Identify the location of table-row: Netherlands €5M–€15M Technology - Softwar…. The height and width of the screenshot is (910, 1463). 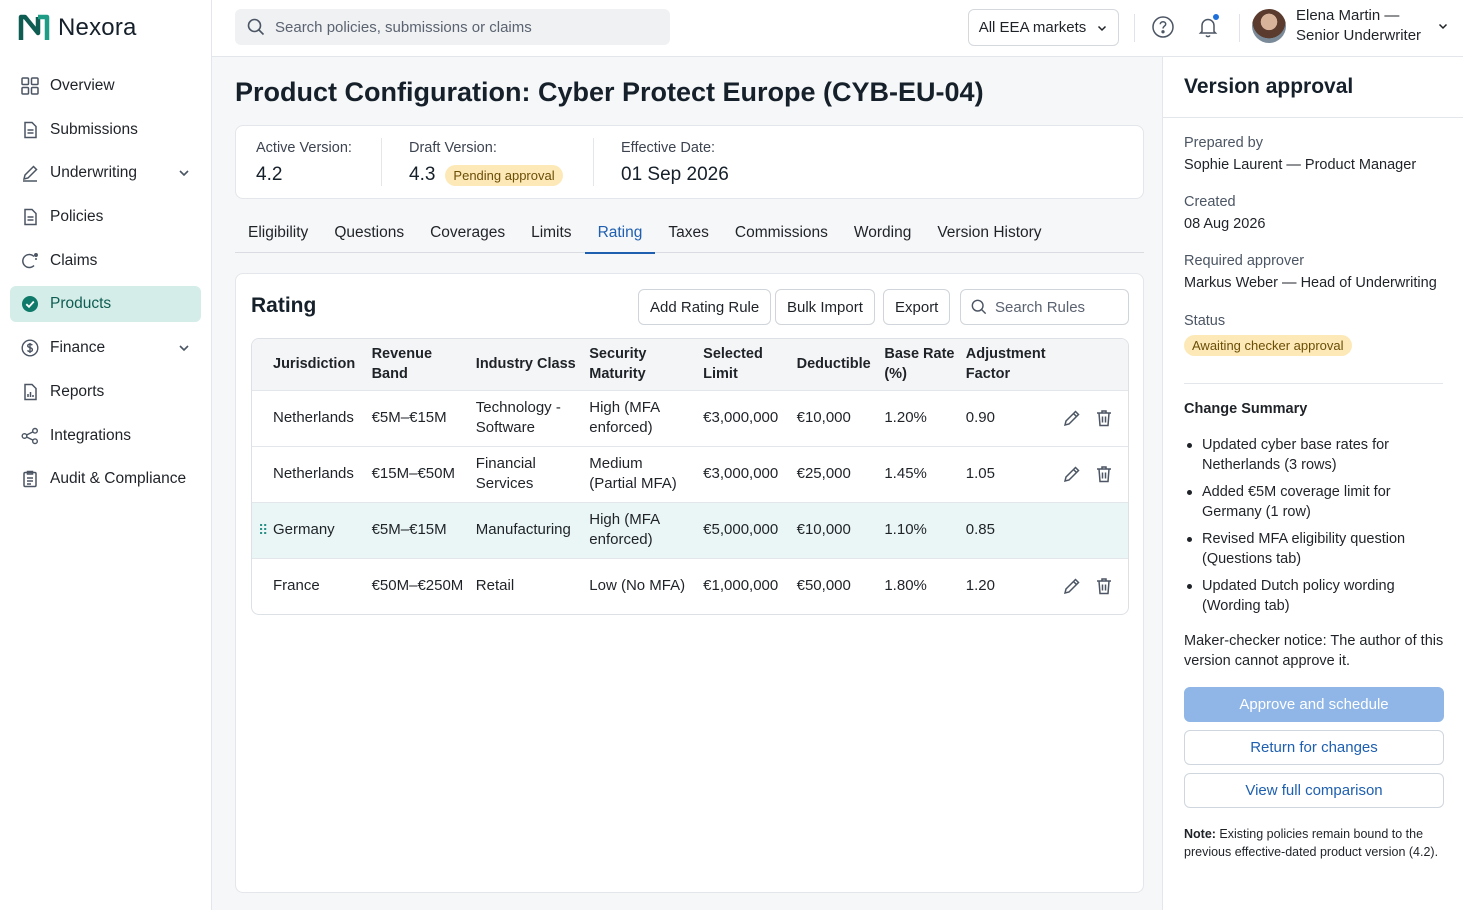
(690, 418).